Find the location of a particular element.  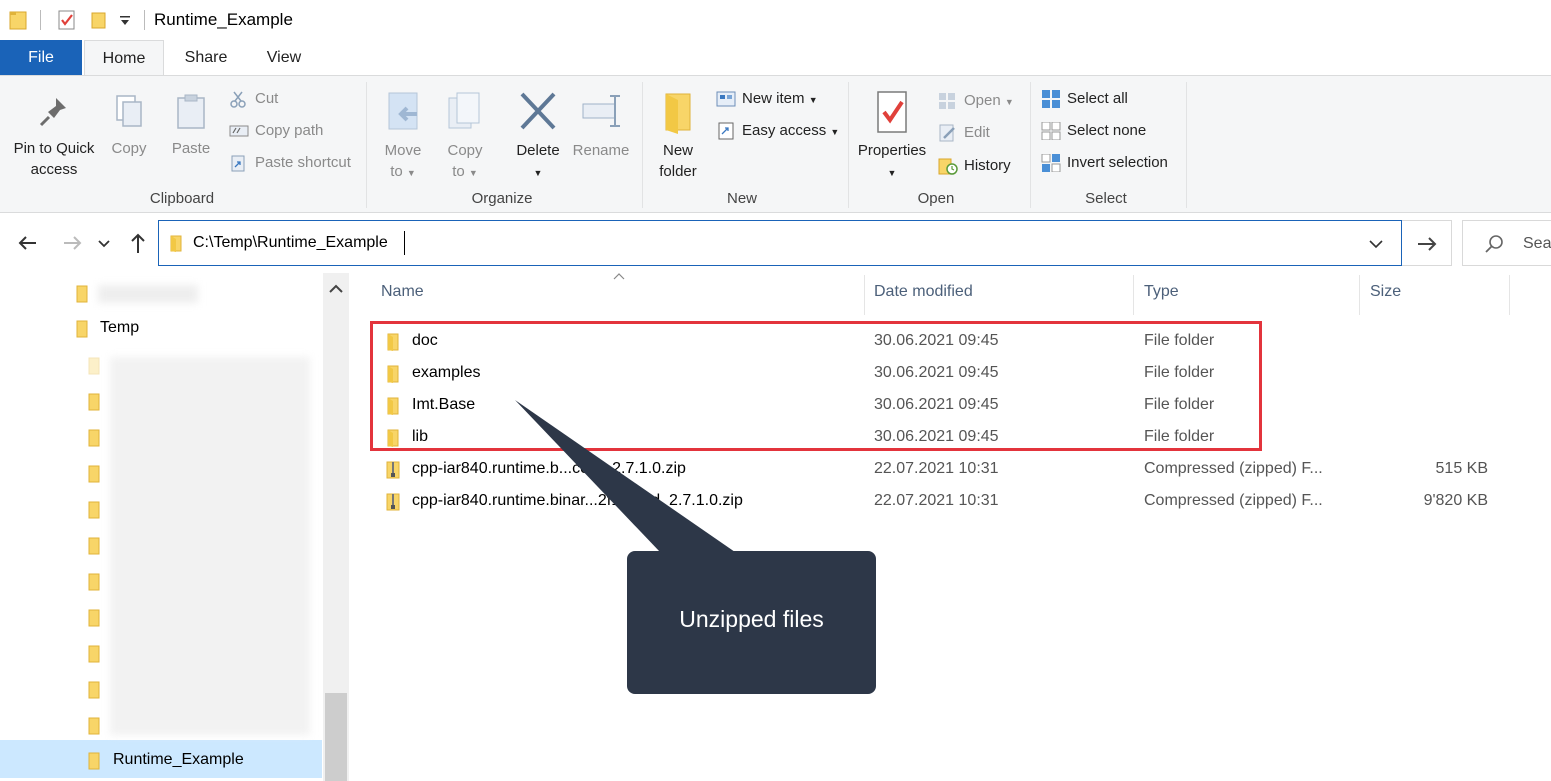

column-header-name: Name is located at coordinates (402, 292).